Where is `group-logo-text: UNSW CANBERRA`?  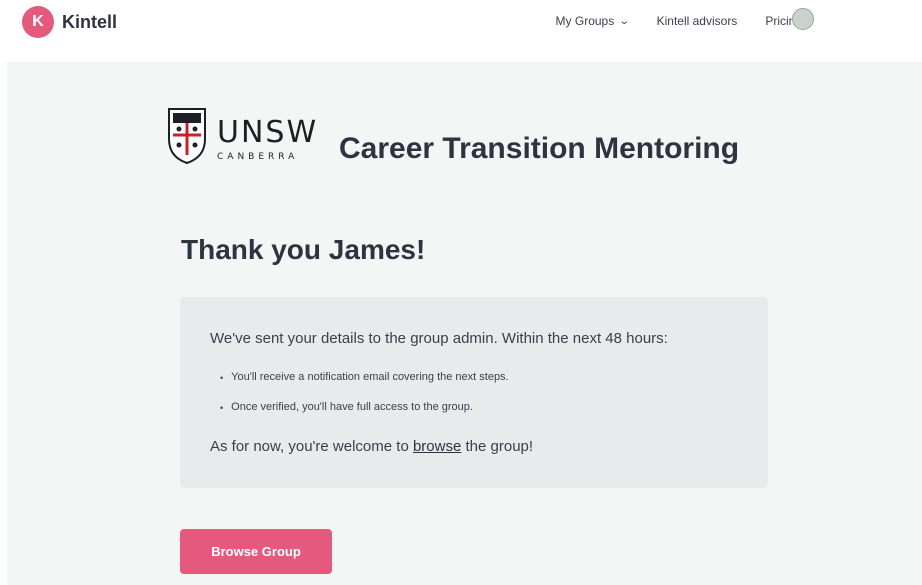
group-logo-text: UNSW CANBERRA is located at coordinates (267, 138).